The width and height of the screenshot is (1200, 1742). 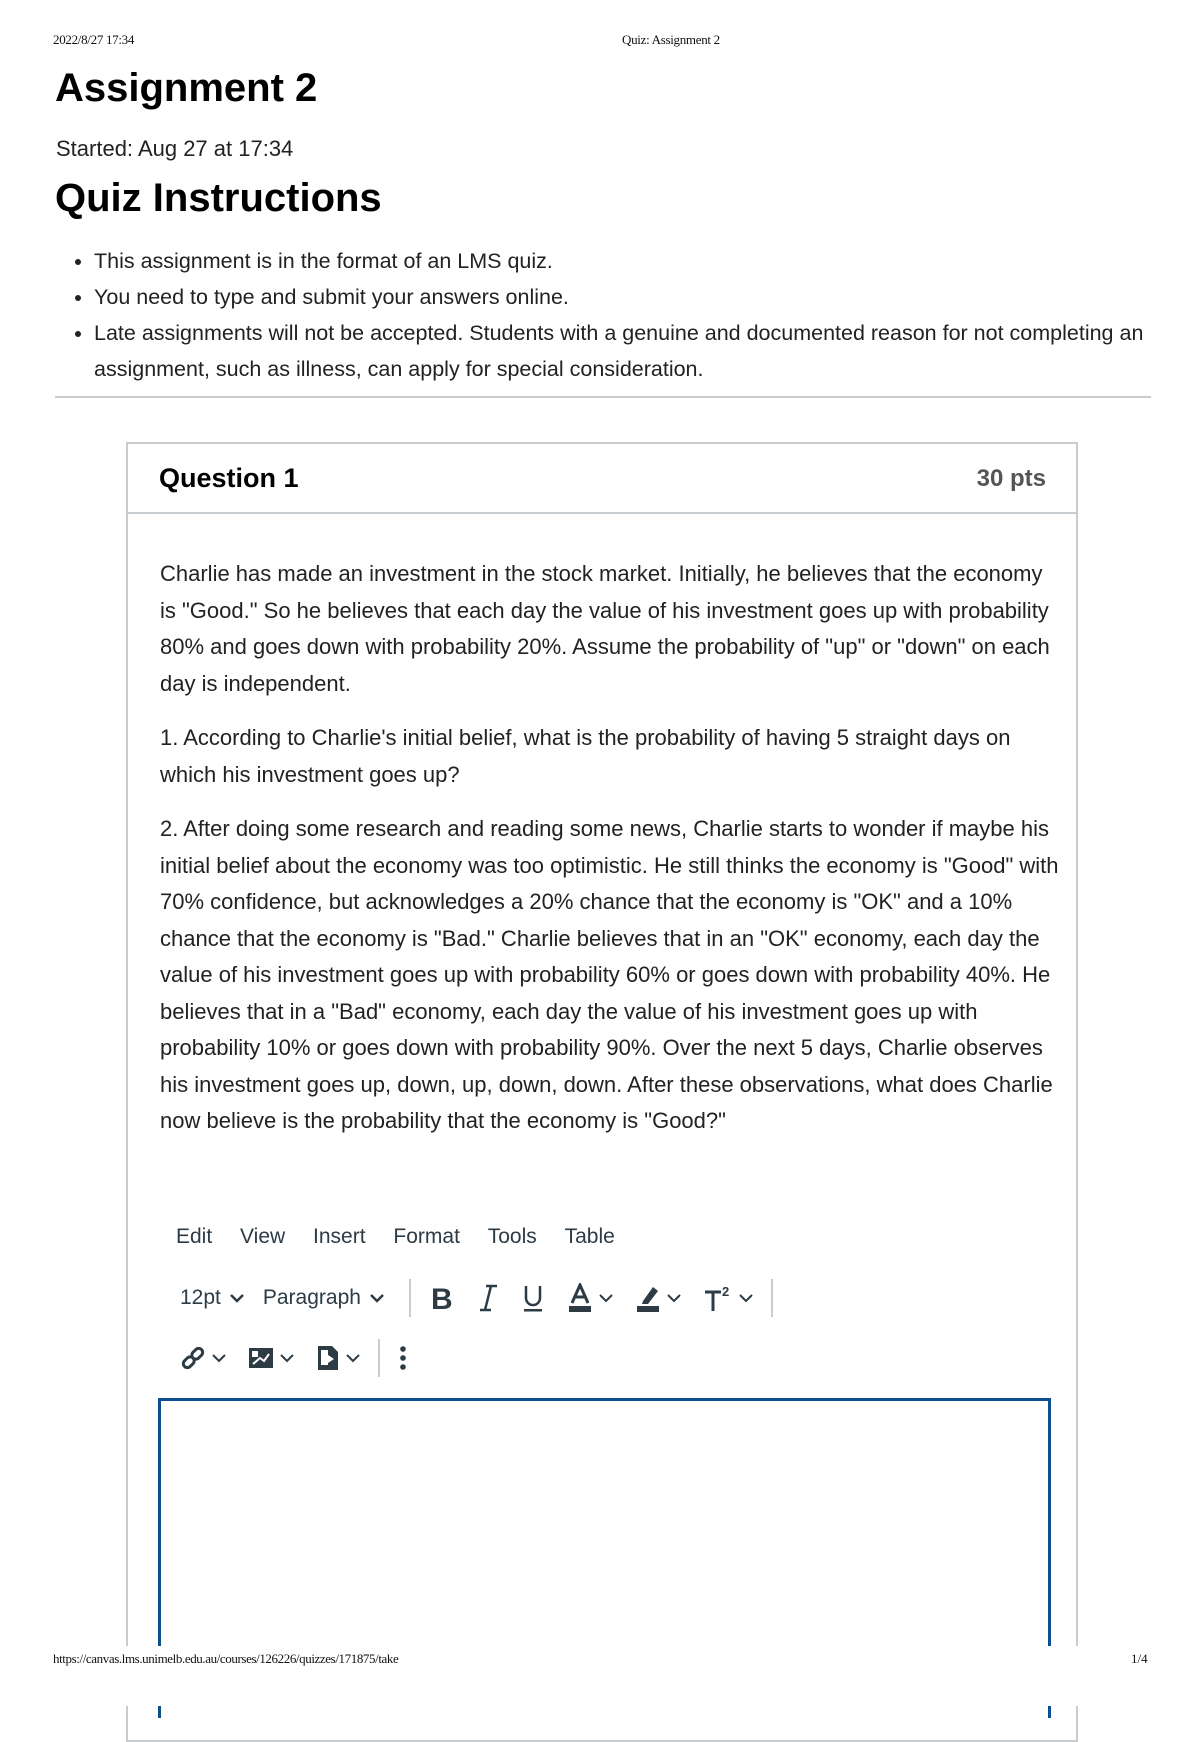 What do you see at coordinates (602, 479) in the screenshot?
I see `question-header: Question 1 30 pts` at bounding box center [602, 479].